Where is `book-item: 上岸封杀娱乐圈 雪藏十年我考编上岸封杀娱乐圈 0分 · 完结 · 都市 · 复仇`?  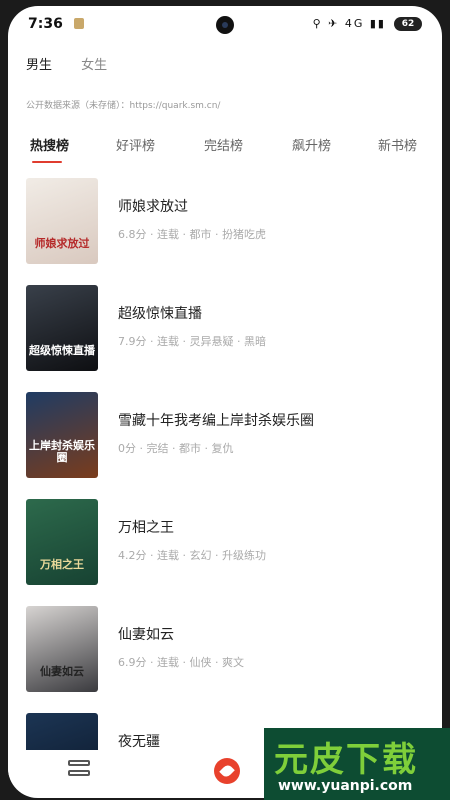
book-item: 上岸封杀娱乐圈 雪藏十年我考编上岸封杀娱乐圈 0分 · 完结 · 都市 · 复仇 is located at coordinates (226, 437).